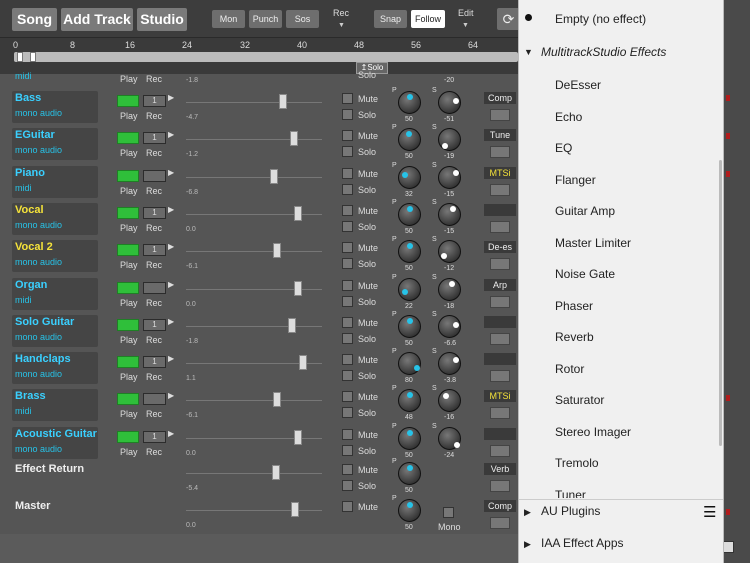 This screenshot has width=750, height=563. What do you see at coordinates (500, 469) in the screenshot?
I see `plugin-slot: Verb` at bounding box center [500, 469].